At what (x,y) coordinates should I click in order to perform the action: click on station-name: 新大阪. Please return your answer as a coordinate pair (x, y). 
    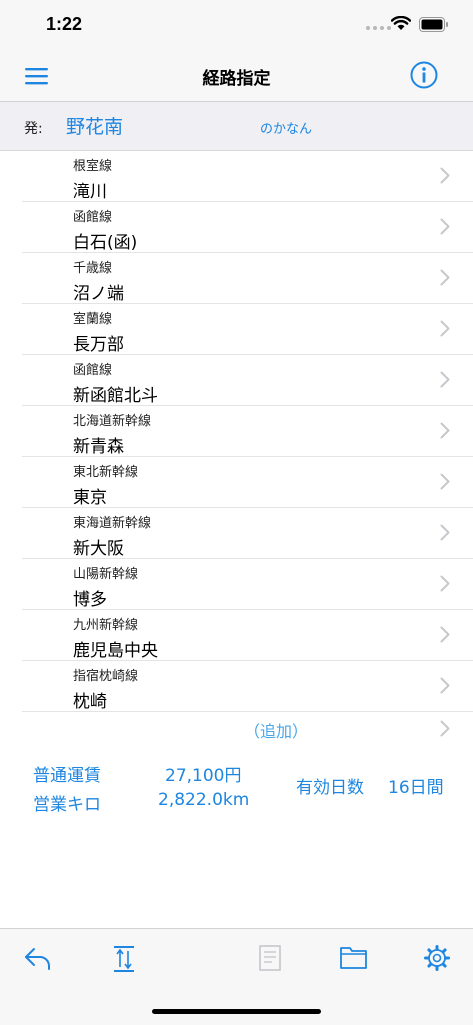
    Looking at the image, I should click on (98, 549).